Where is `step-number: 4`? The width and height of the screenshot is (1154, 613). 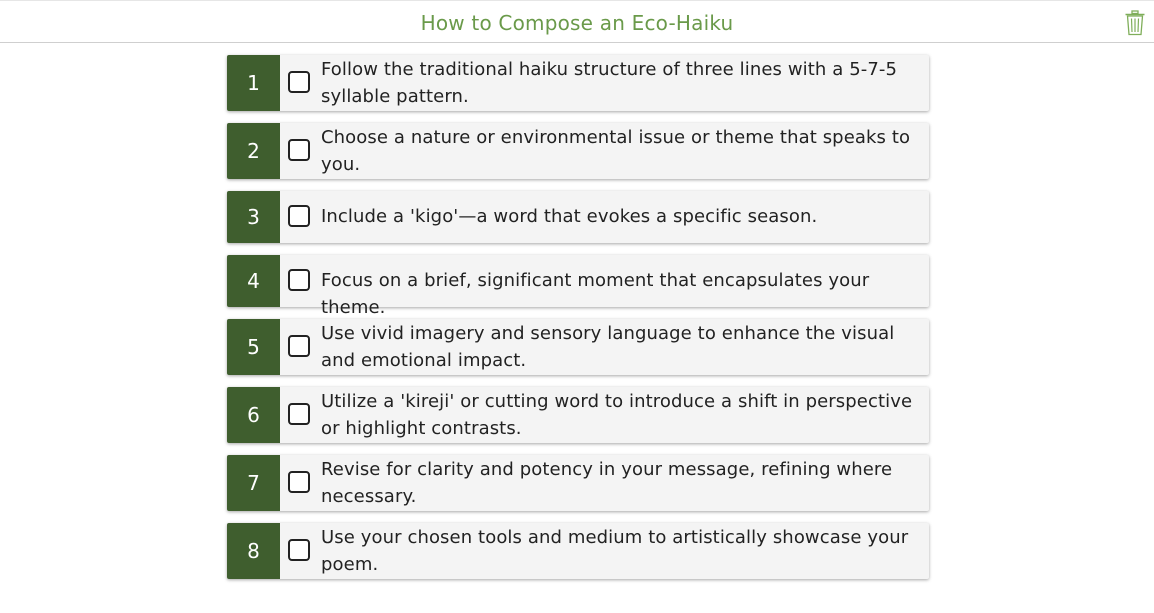 step-number: 4 is located at coordinates (253, 281).